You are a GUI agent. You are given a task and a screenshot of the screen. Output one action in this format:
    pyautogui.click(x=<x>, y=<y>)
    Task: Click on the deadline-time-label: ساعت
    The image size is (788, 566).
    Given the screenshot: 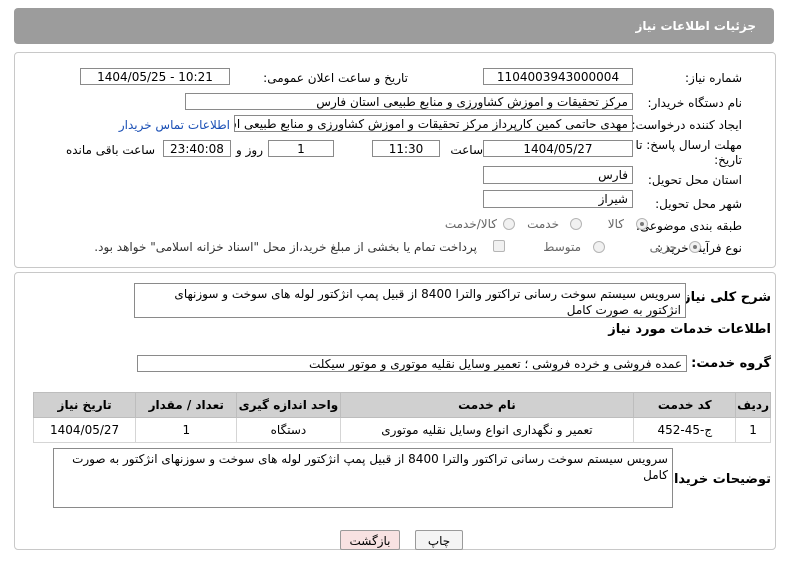 What is the action you would take?
    pyautogui.click(x=466, y=150)
    